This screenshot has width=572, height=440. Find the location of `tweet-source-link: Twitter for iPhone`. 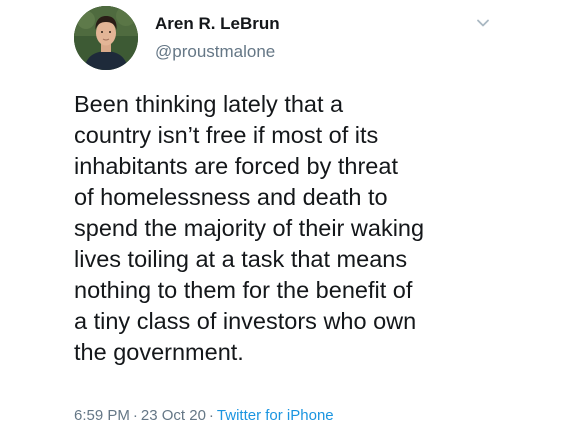

tweet-source-link: Twitter for iPhone is located at coordinates (275, 415).